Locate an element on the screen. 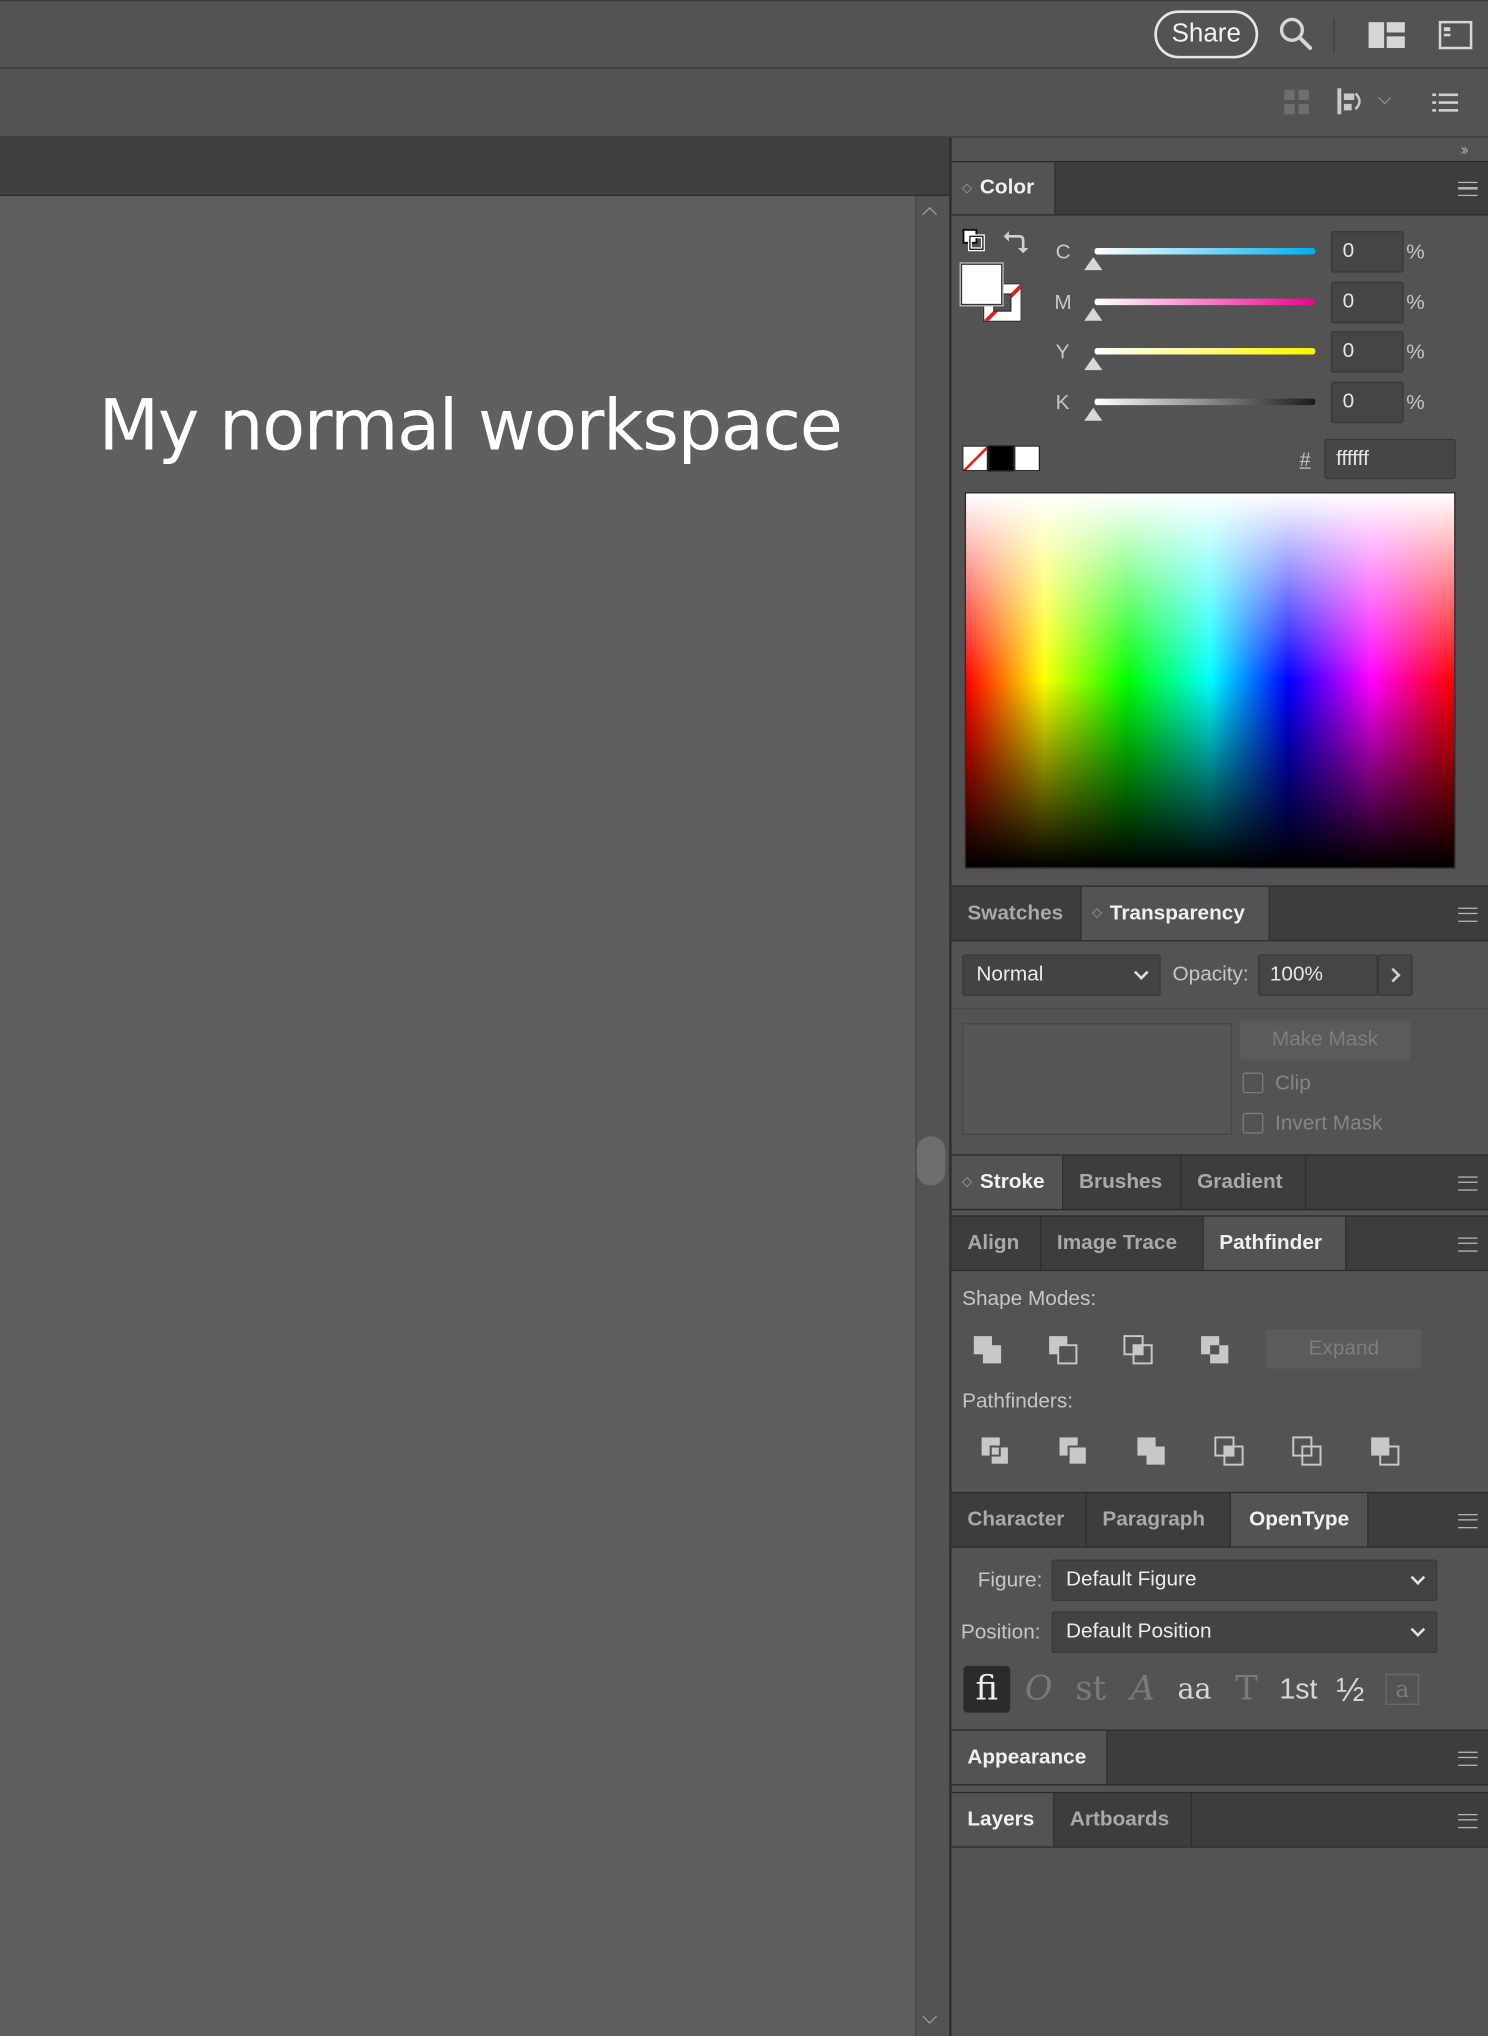 This screenshot has height=2036, width=1488. standard-ligatures-icon: fi is located at coordinates (987, 1689).